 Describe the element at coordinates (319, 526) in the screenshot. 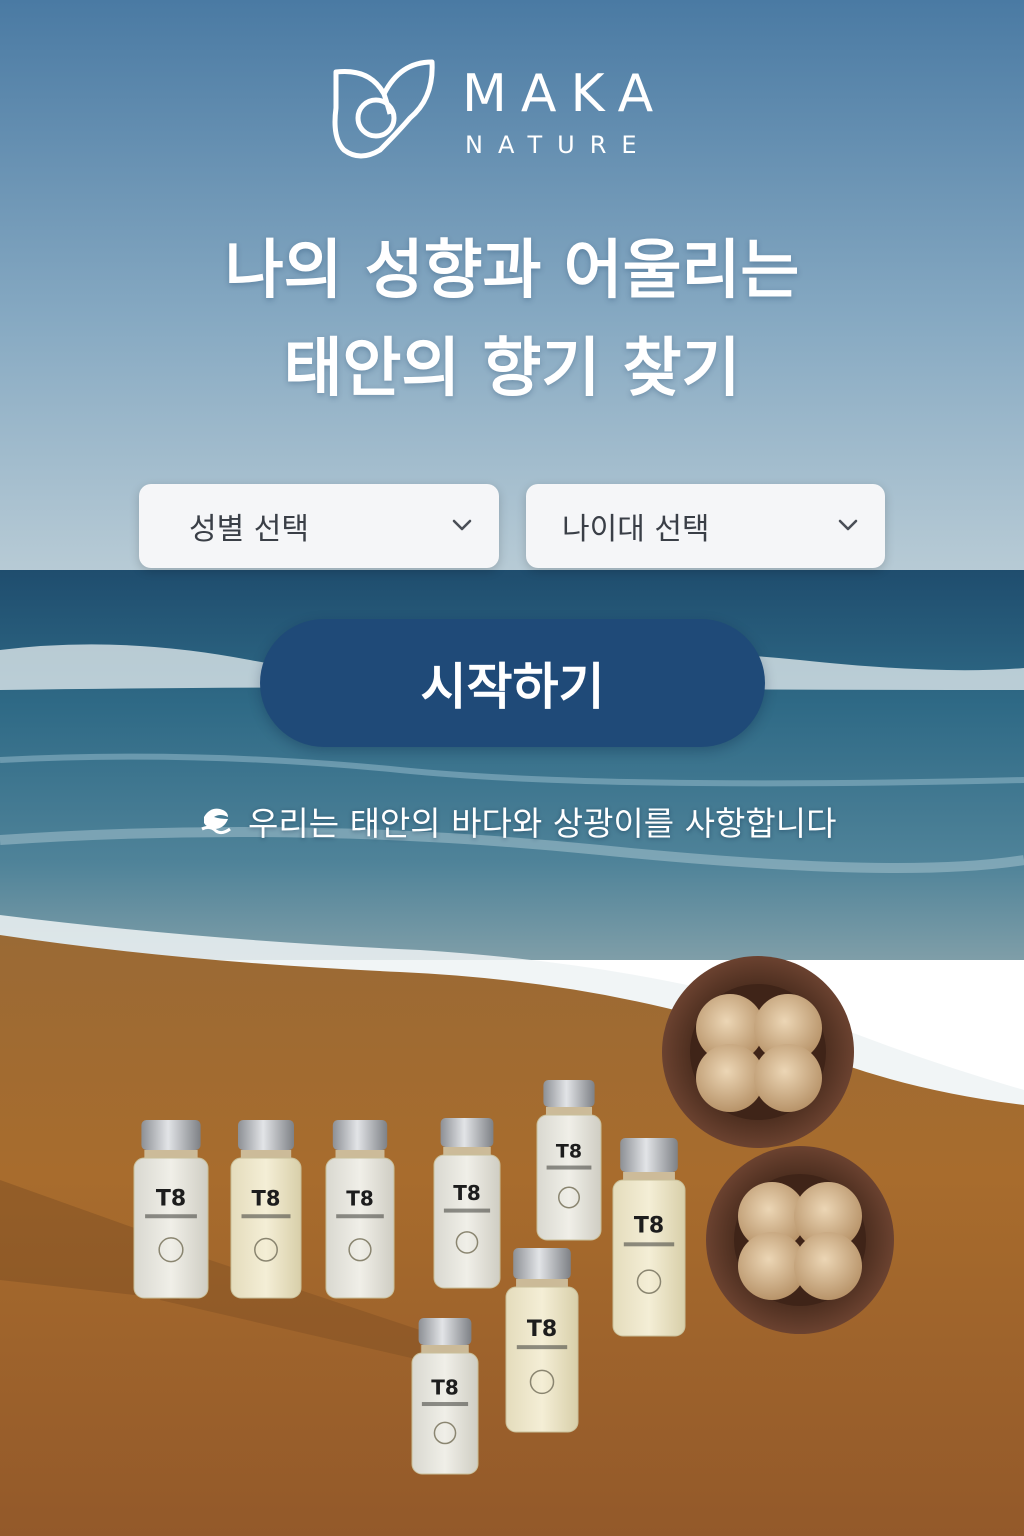

I see `gender-select: 성별 선택` at that location.